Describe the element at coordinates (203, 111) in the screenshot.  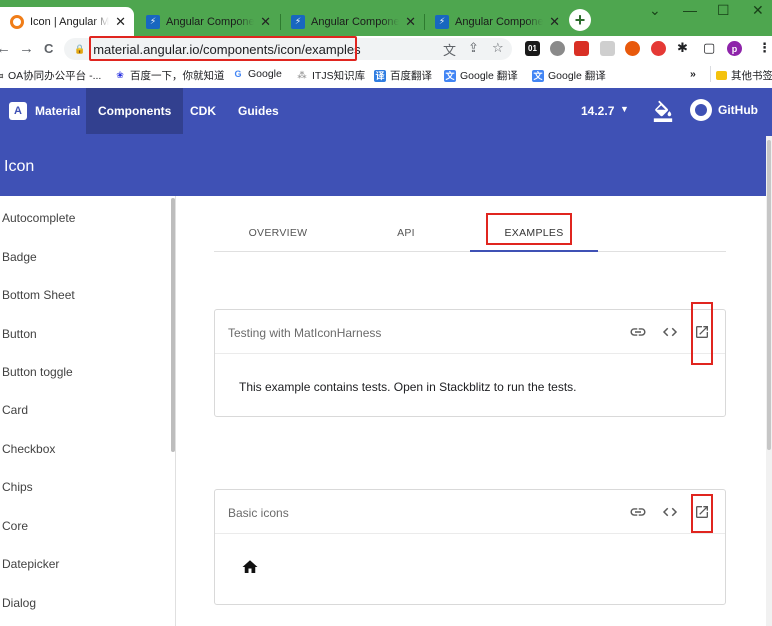
I see `nav-cdk: CDK` at that location.